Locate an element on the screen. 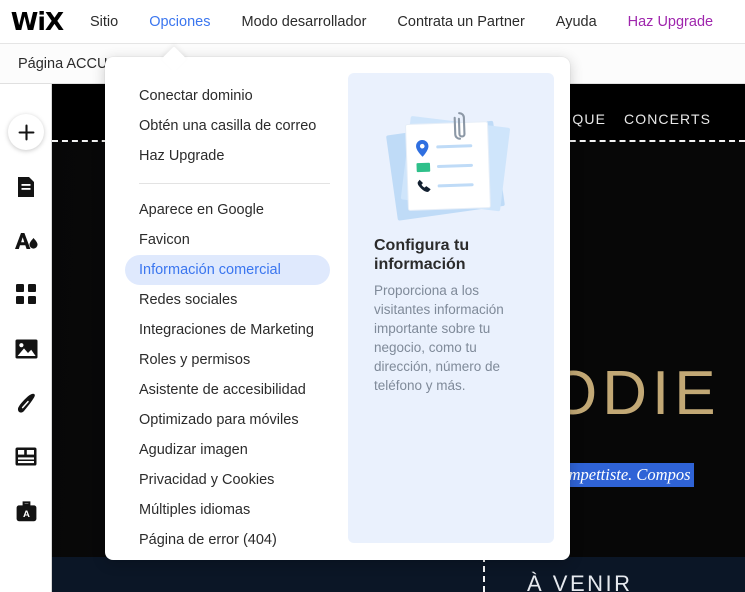 The image size is (745, 592). page-icon is located at coordinates (26, 189).